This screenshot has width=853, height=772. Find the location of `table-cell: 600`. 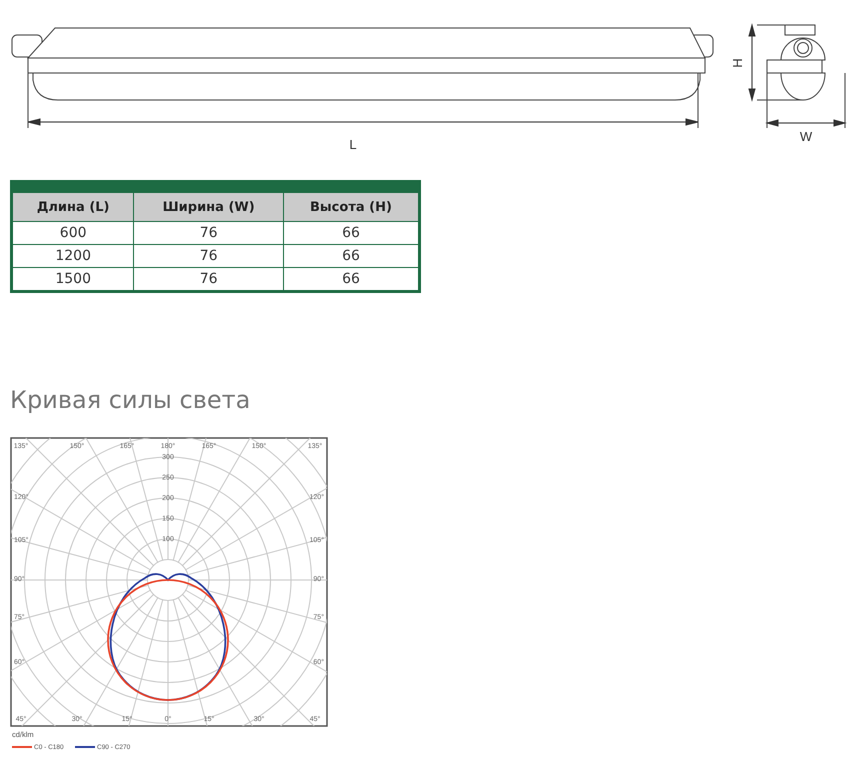

table-cell: 600 is located at coordinates (73, 233).